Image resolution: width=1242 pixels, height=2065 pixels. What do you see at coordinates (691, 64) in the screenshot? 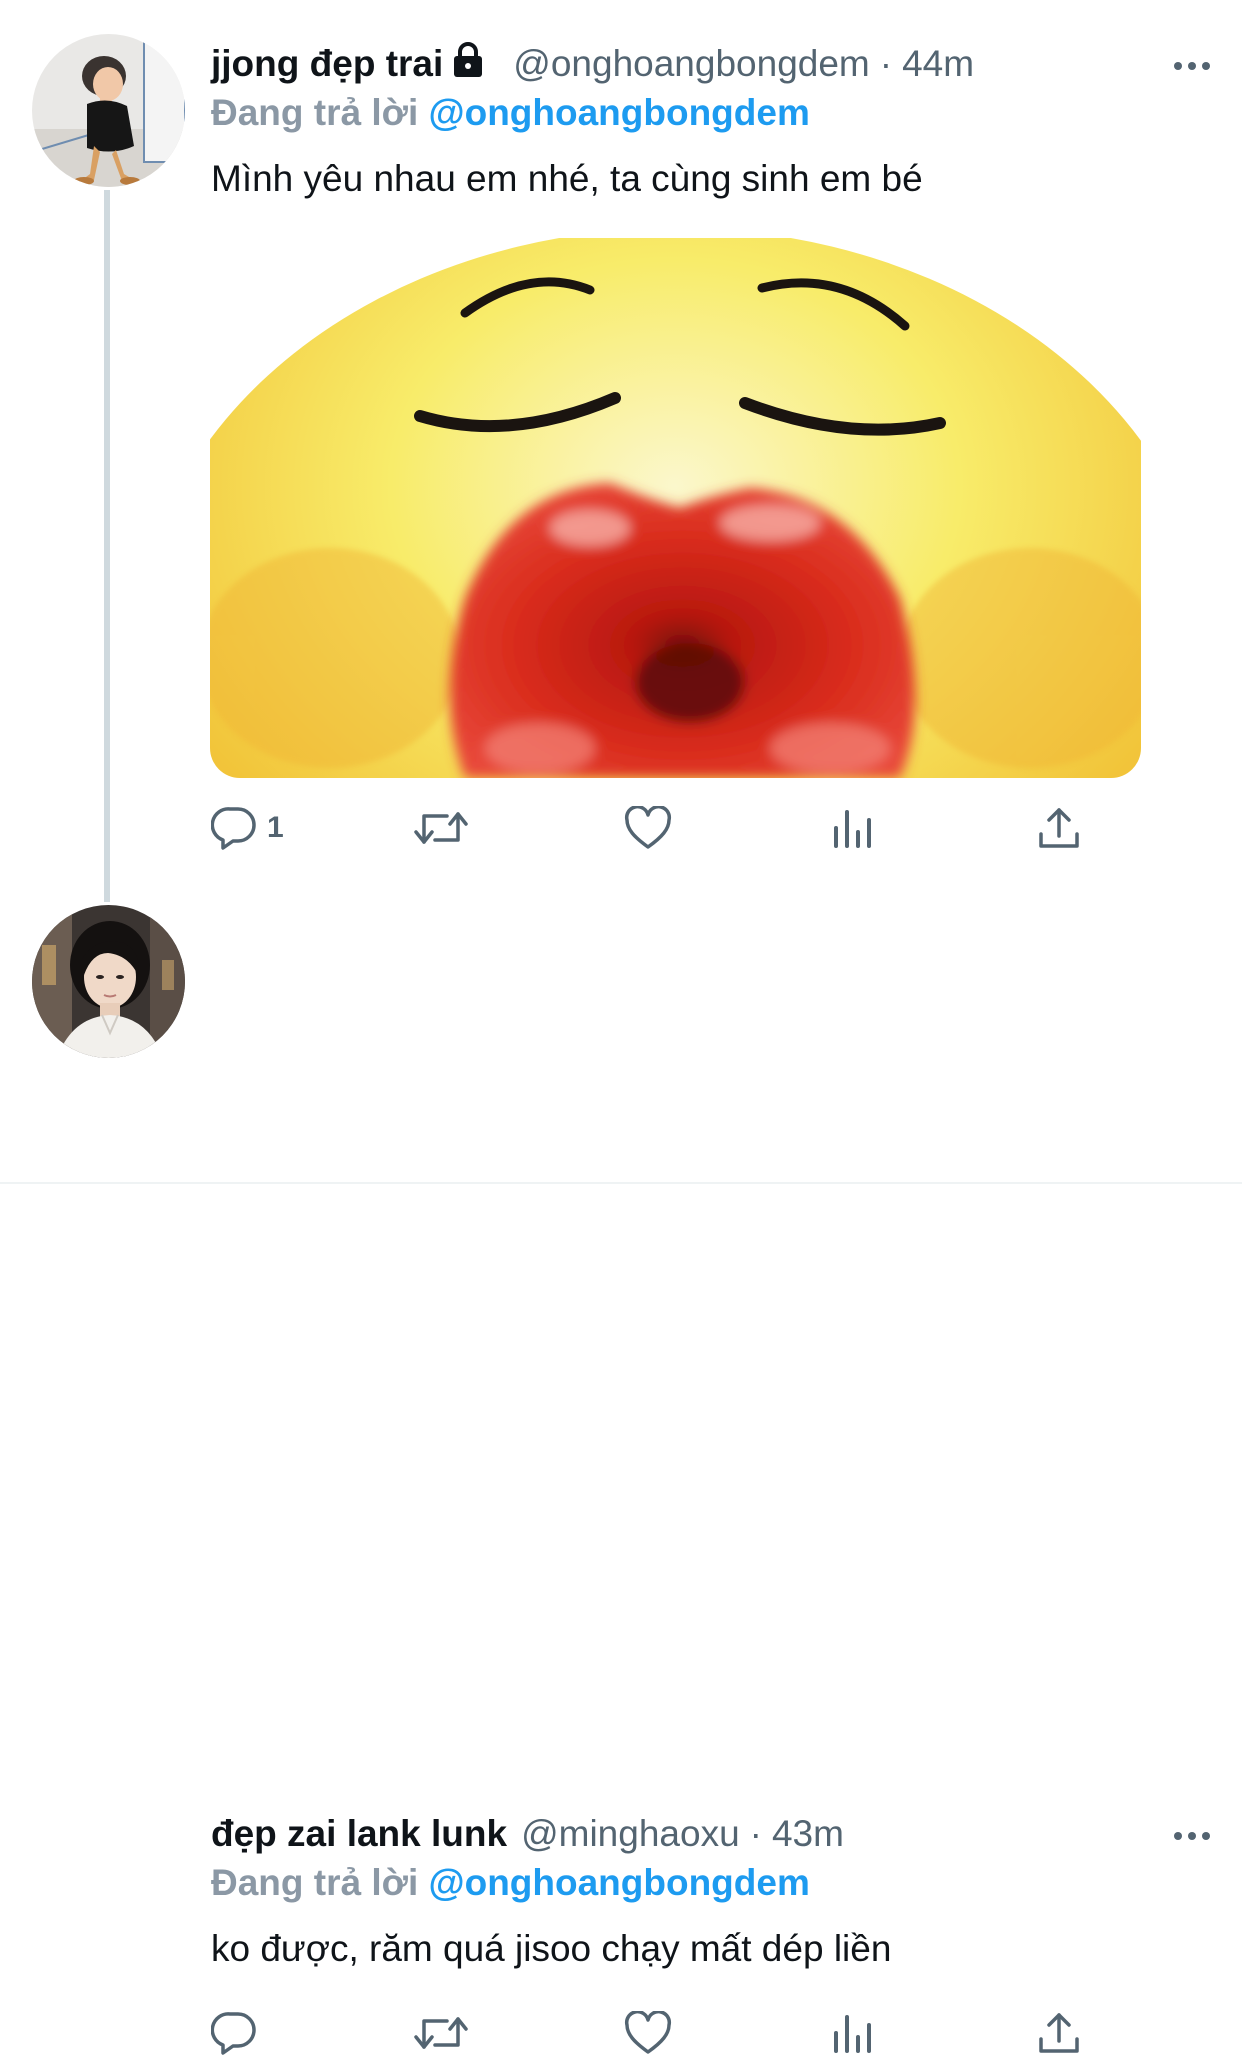
I see `user-handle: @onghoangbongdem` at bounding box center [691, 64].